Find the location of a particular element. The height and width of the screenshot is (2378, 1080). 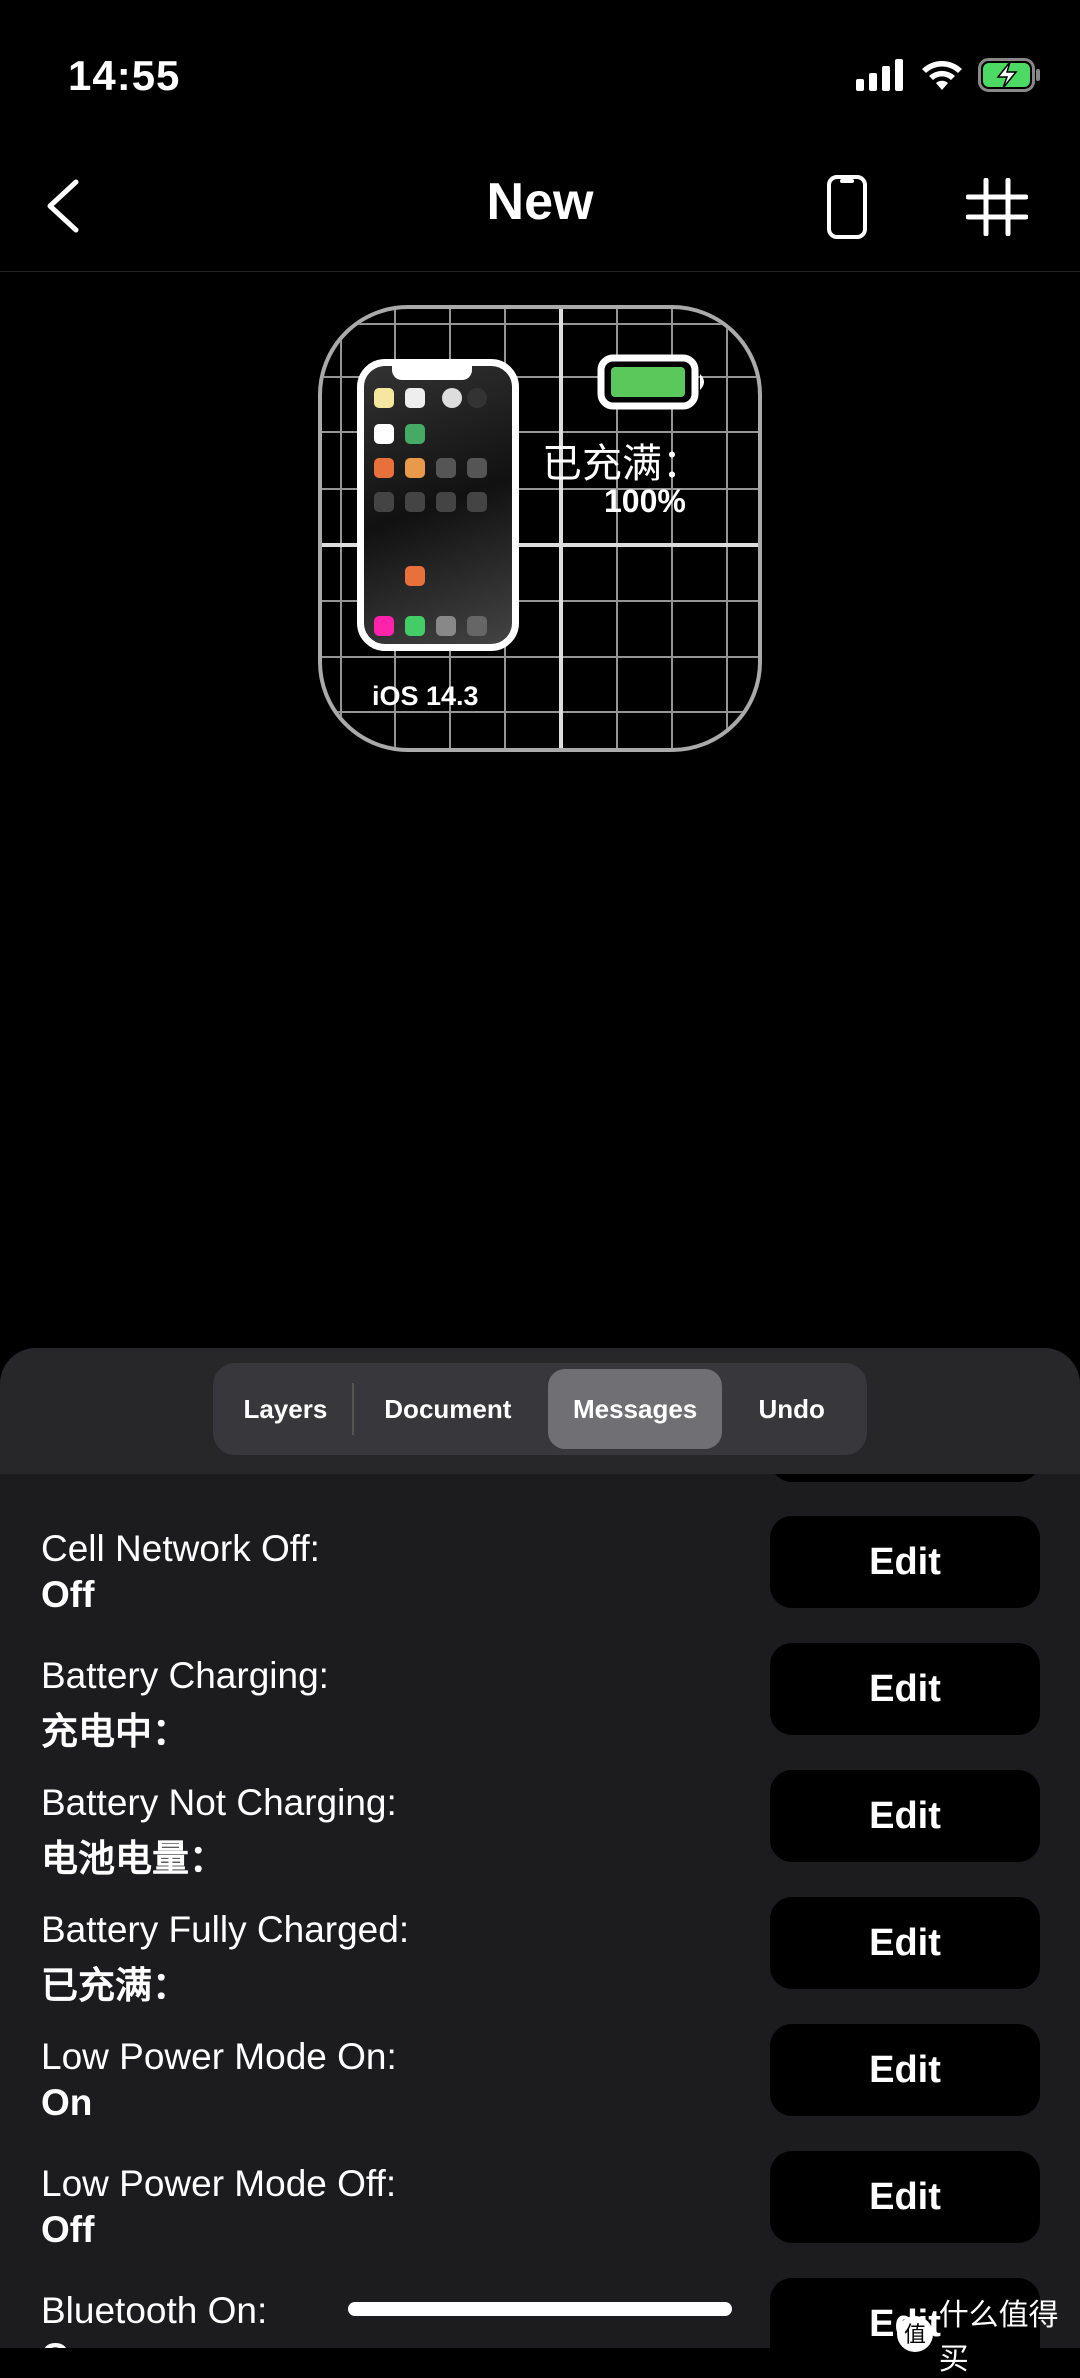

watermark: 值 什么值得买 is located at coordinates (987, 2334).